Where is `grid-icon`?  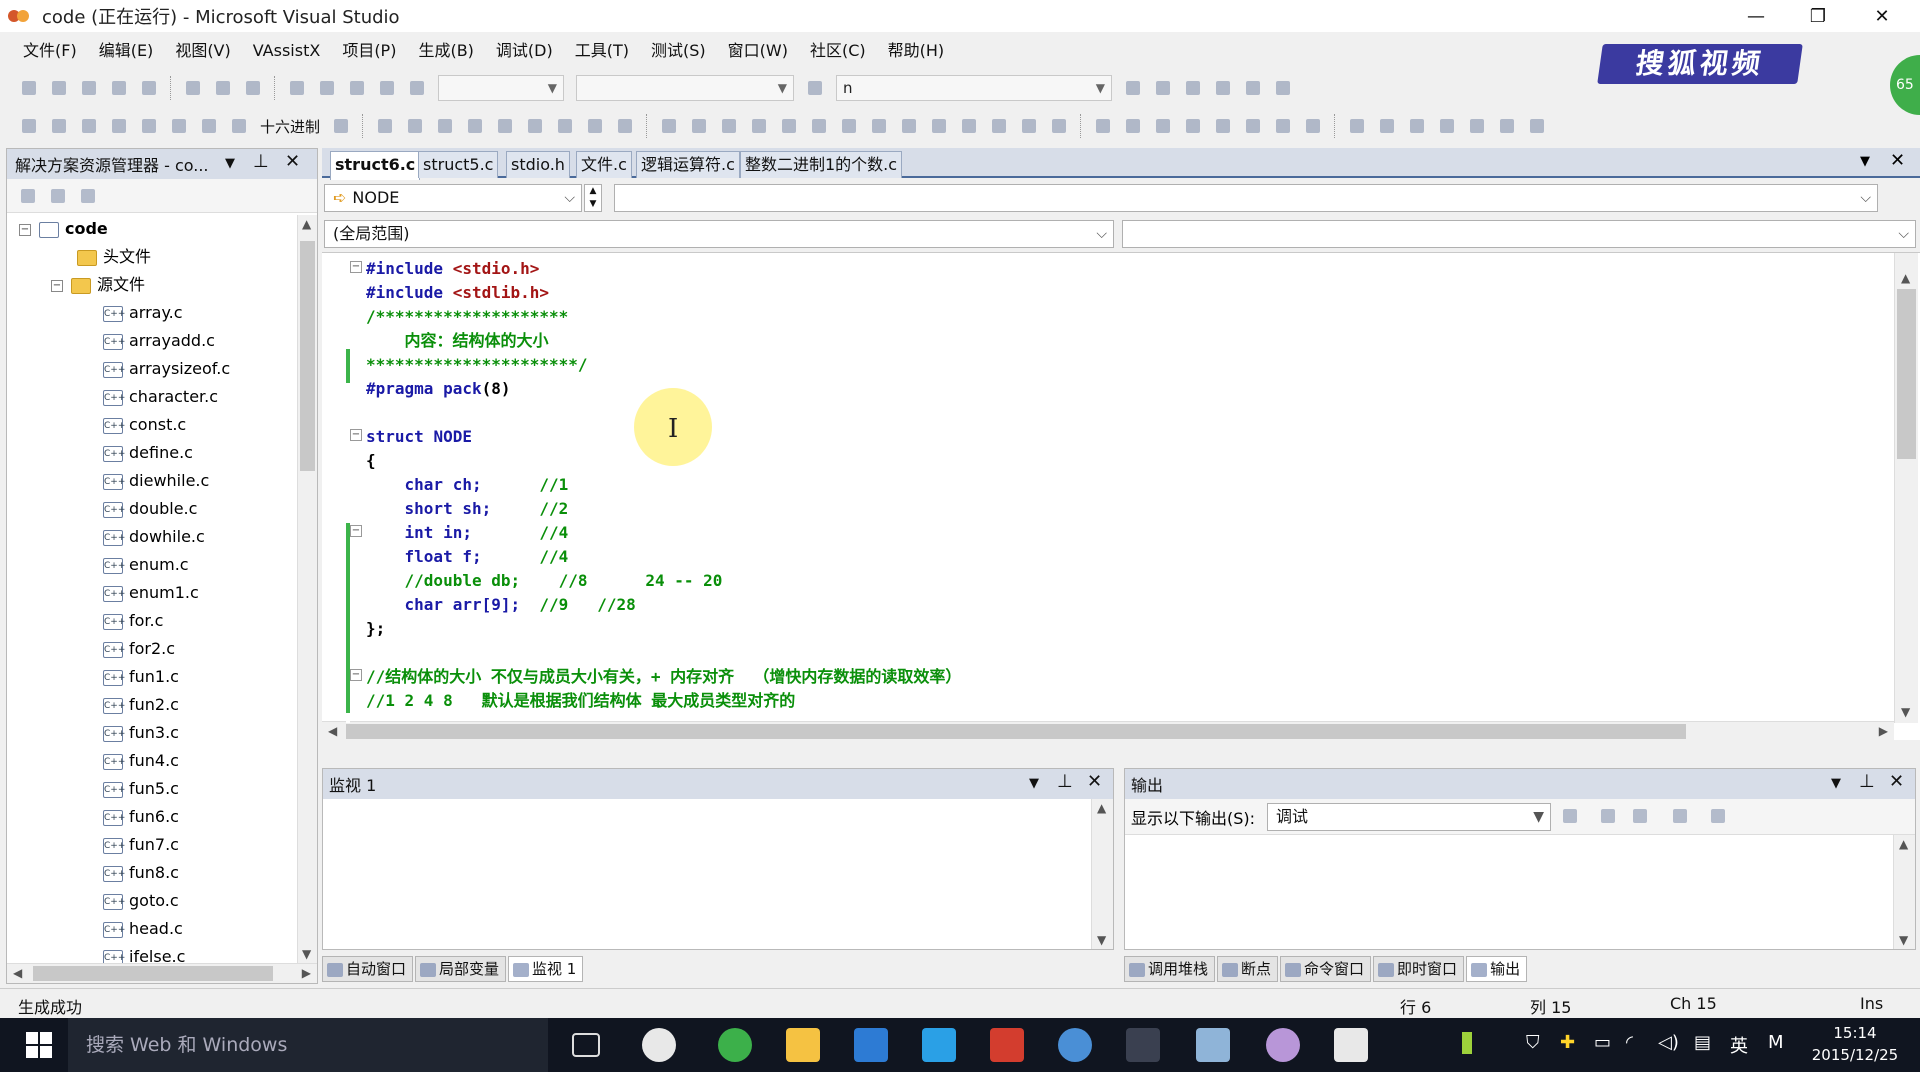
grid-icon is located at coordinates (1059, 126).